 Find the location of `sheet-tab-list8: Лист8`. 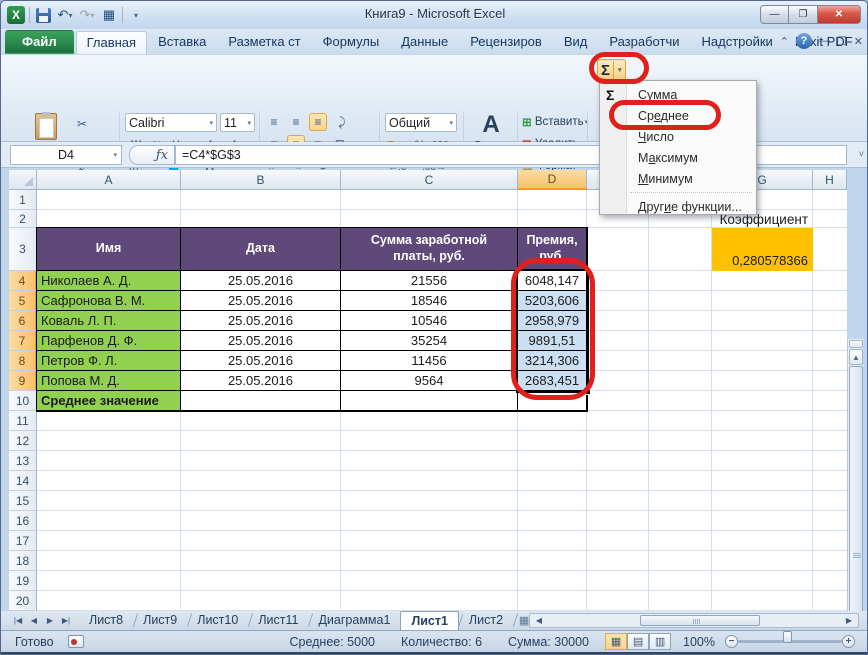

sheet-tab-list8: Лист8 is located at coordinates (106, 620).